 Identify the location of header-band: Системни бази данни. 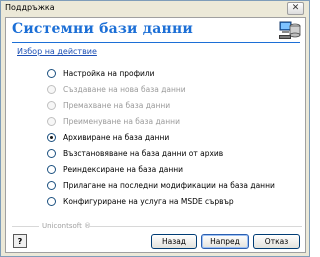
(155, 30).